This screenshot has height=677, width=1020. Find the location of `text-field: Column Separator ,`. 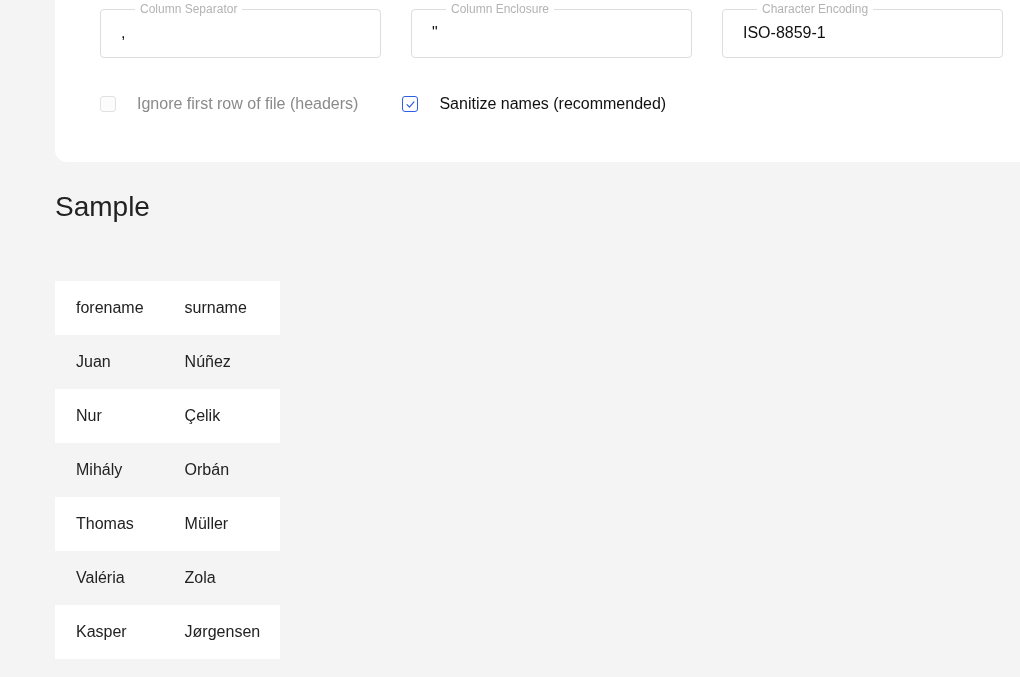

text-field: Column Separator , is located at coordinates (240, 30).